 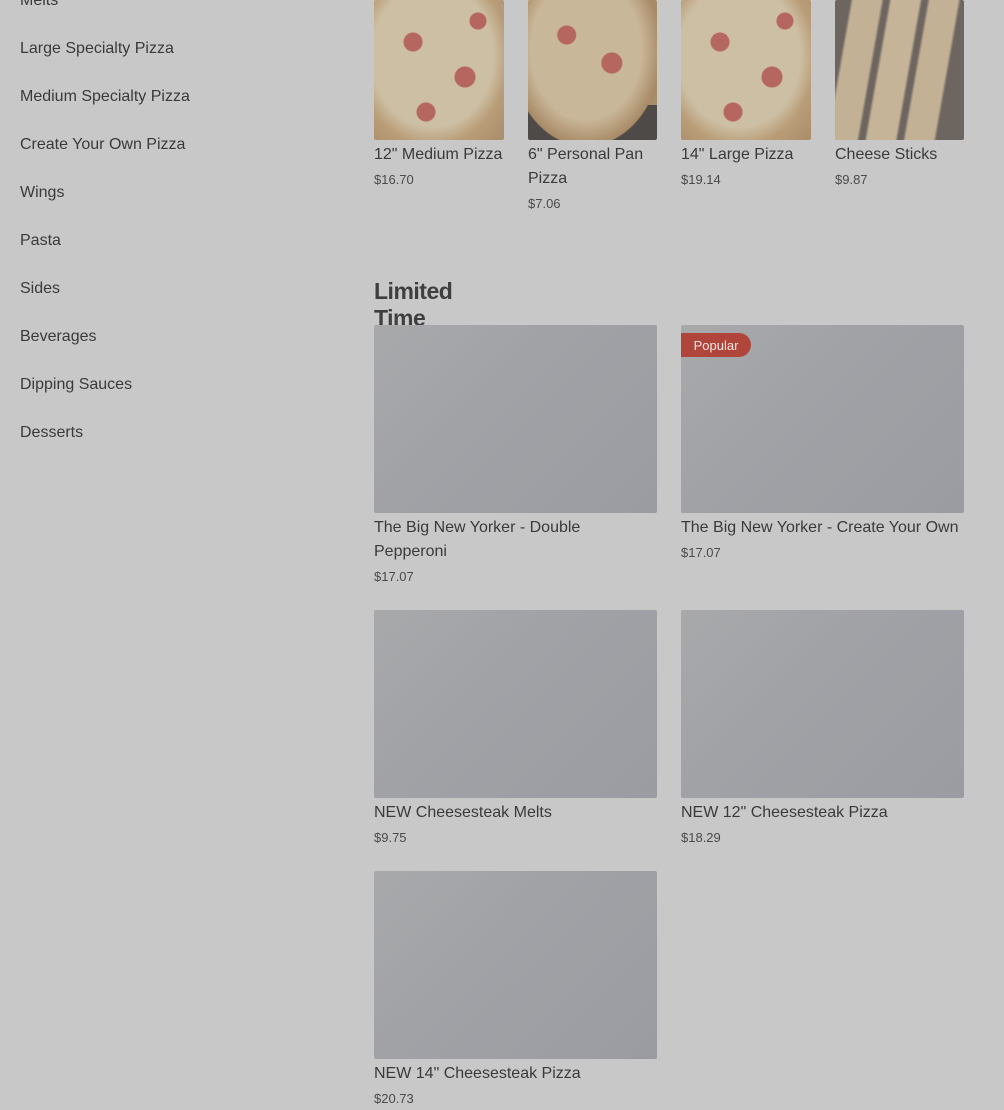 I want to click on menu-item-name: NEW Cheesesteak Melts, so click(x=515, y=813).